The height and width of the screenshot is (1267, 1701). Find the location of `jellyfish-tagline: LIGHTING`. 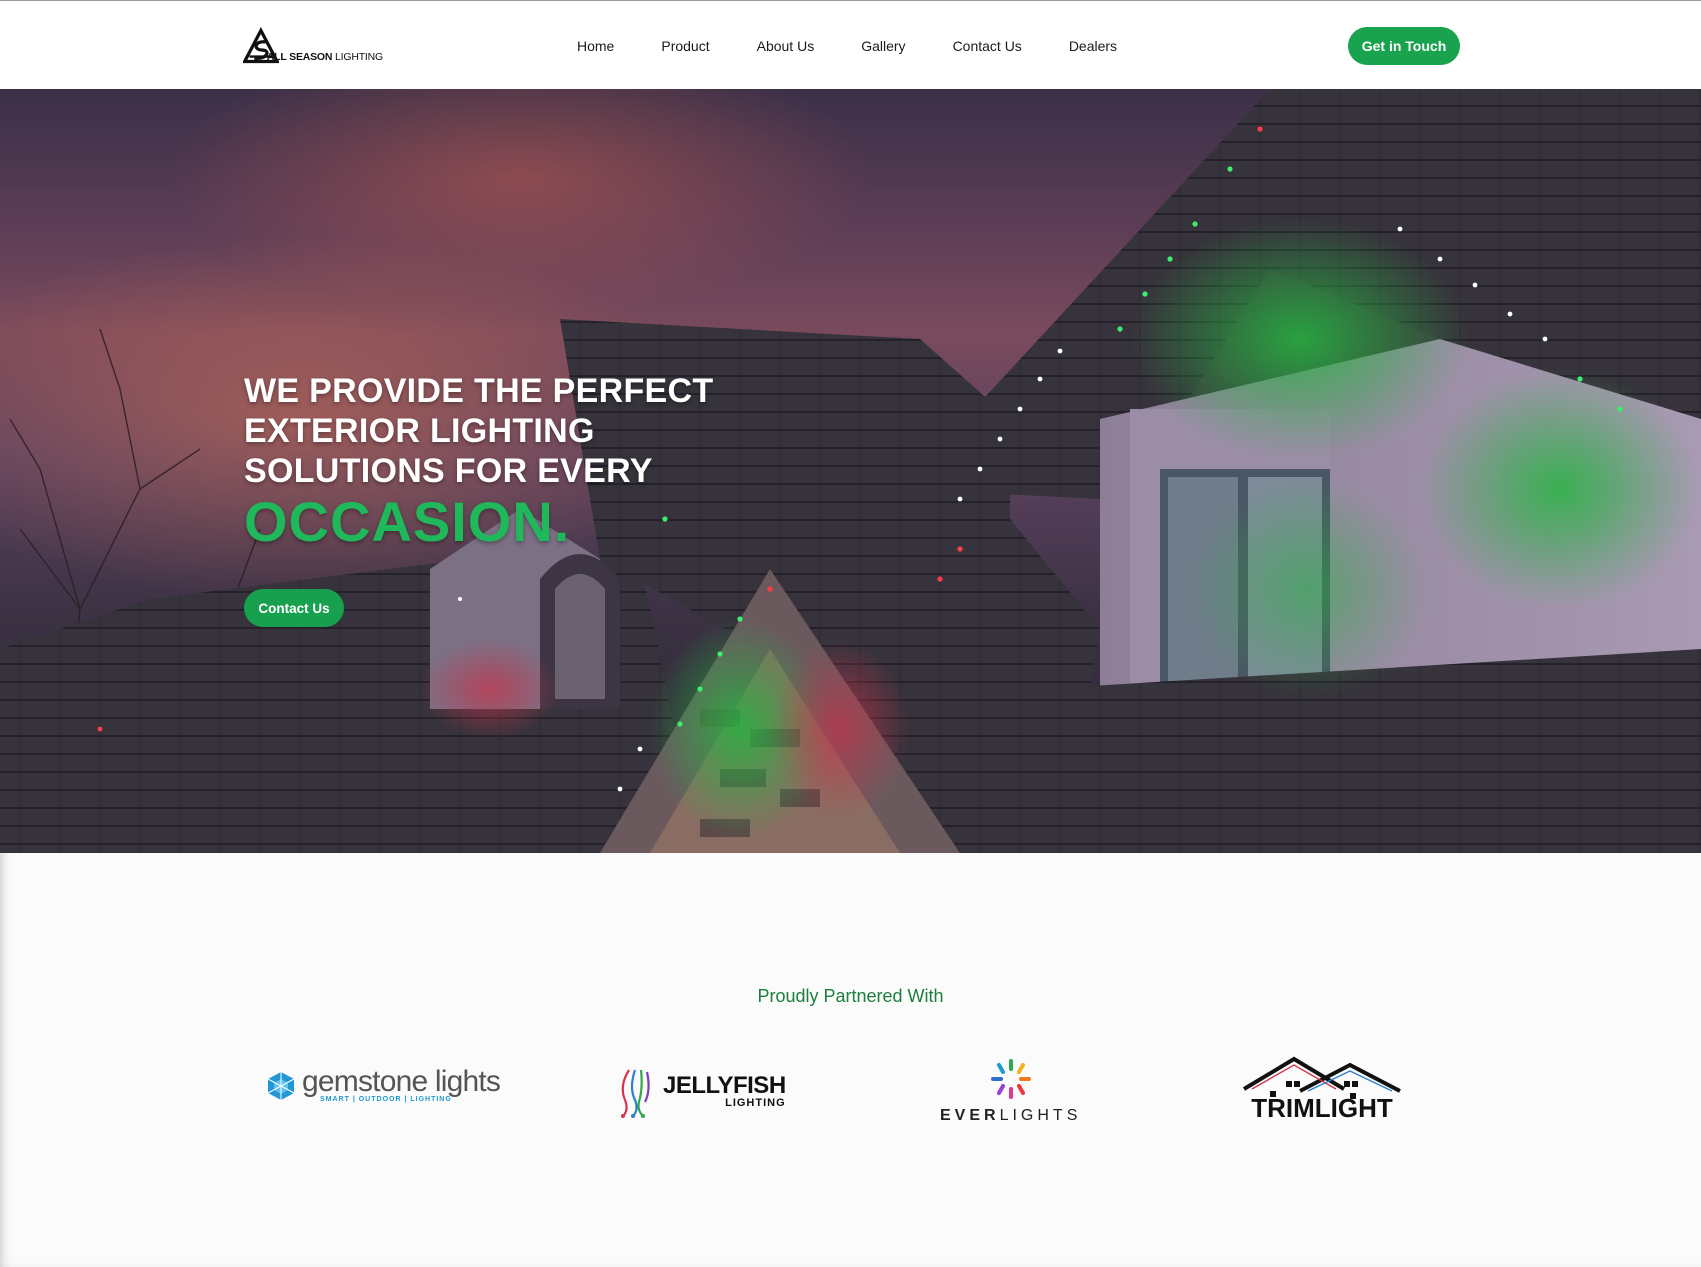

jellyfish-tagline: LIGHTING is located at coordinates (755, 1103).